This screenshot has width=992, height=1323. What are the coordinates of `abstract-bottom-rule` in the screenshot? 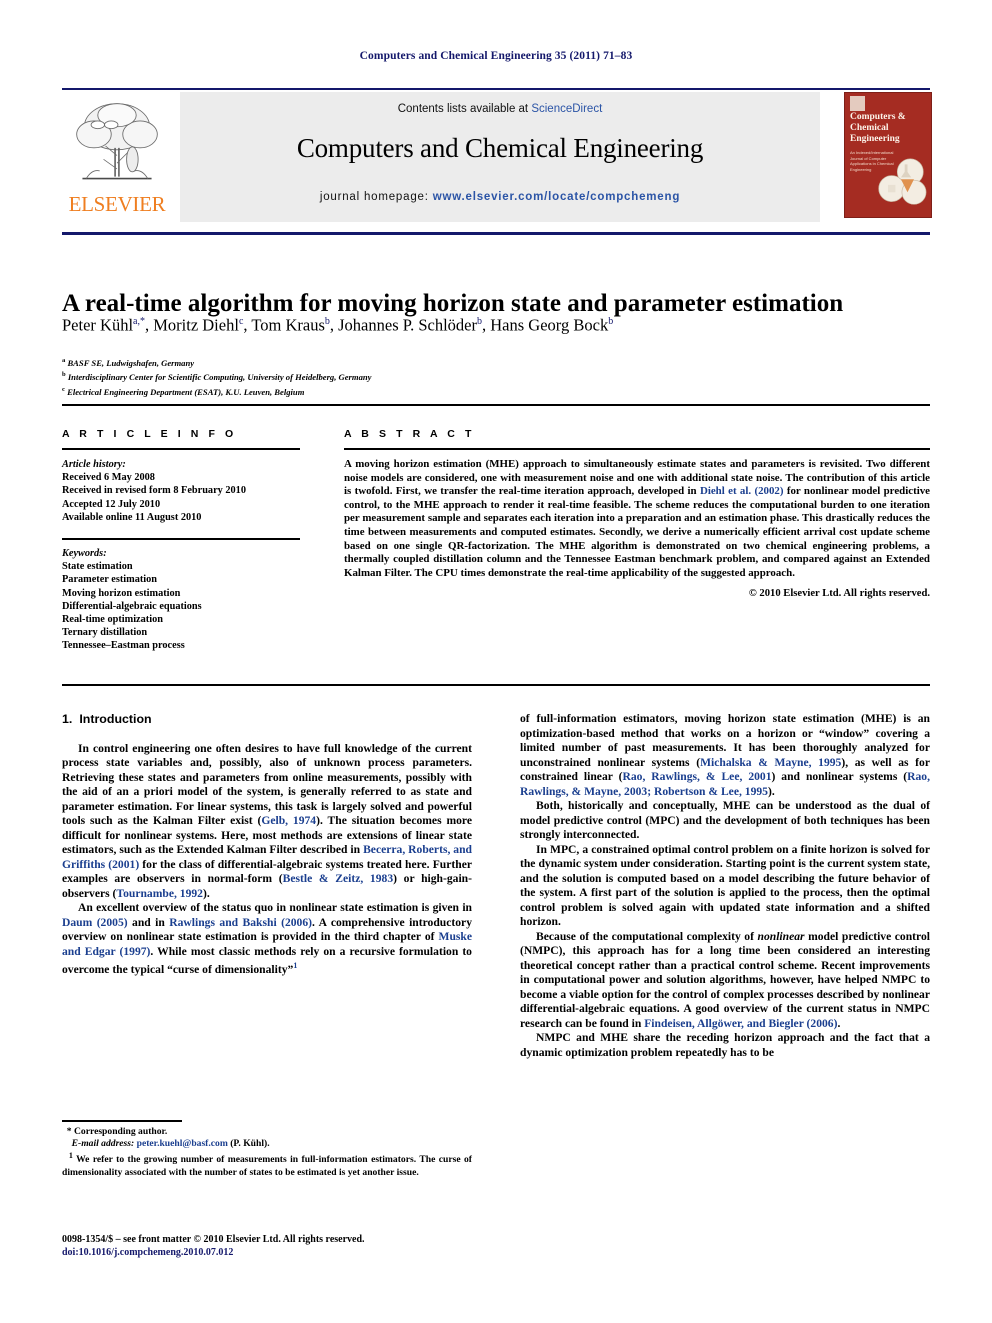 It's located at (496, 685).